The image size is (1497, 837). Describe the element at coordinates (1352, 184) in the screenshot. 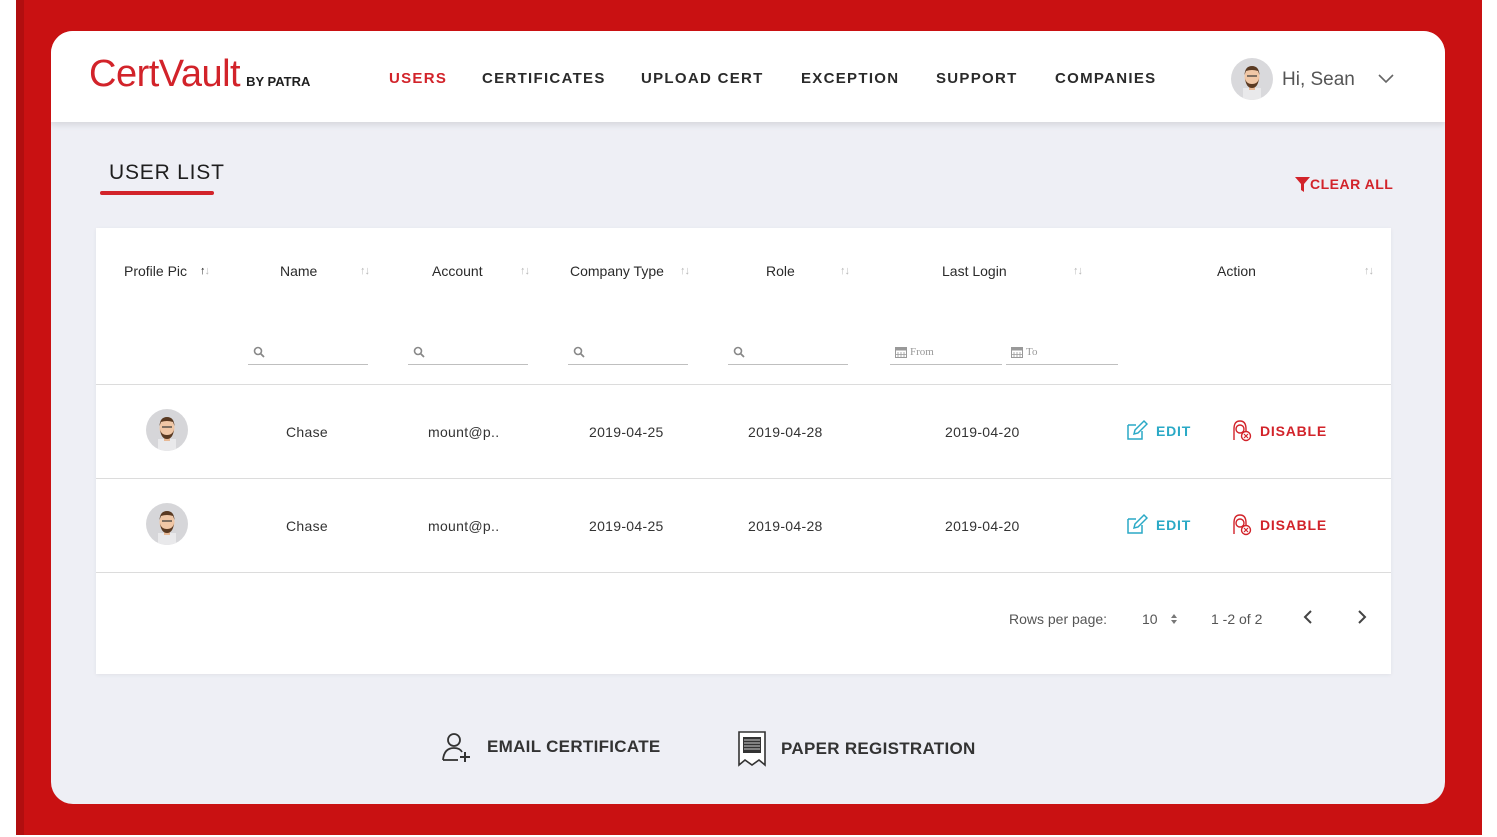

I see `clear-all-label: CLEAR ALL` at that location.